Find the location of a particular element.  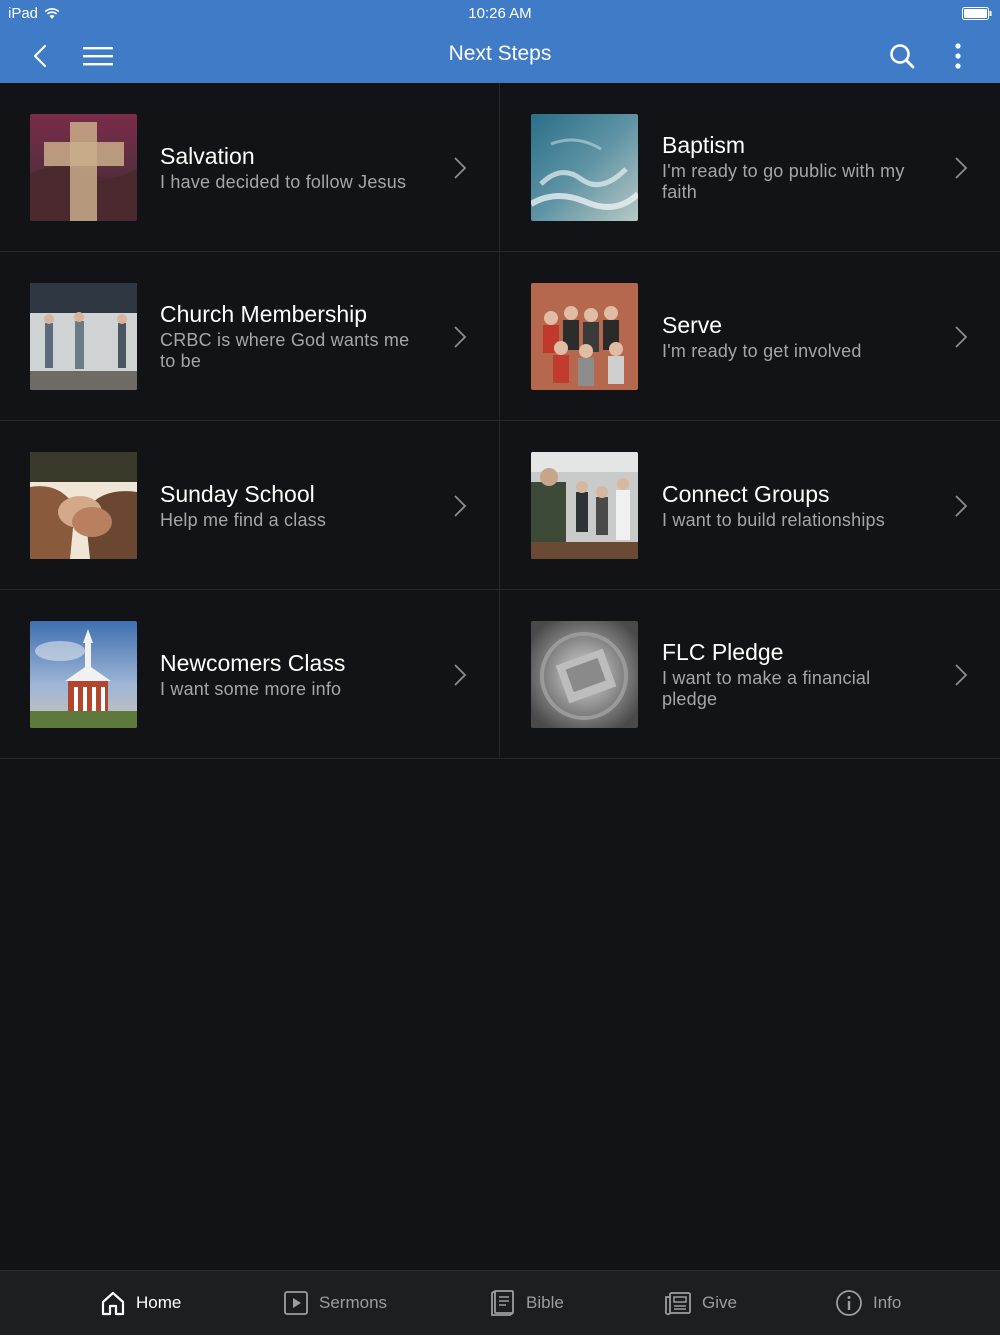

tab-label: Info is located at coordinates (887, 1302).